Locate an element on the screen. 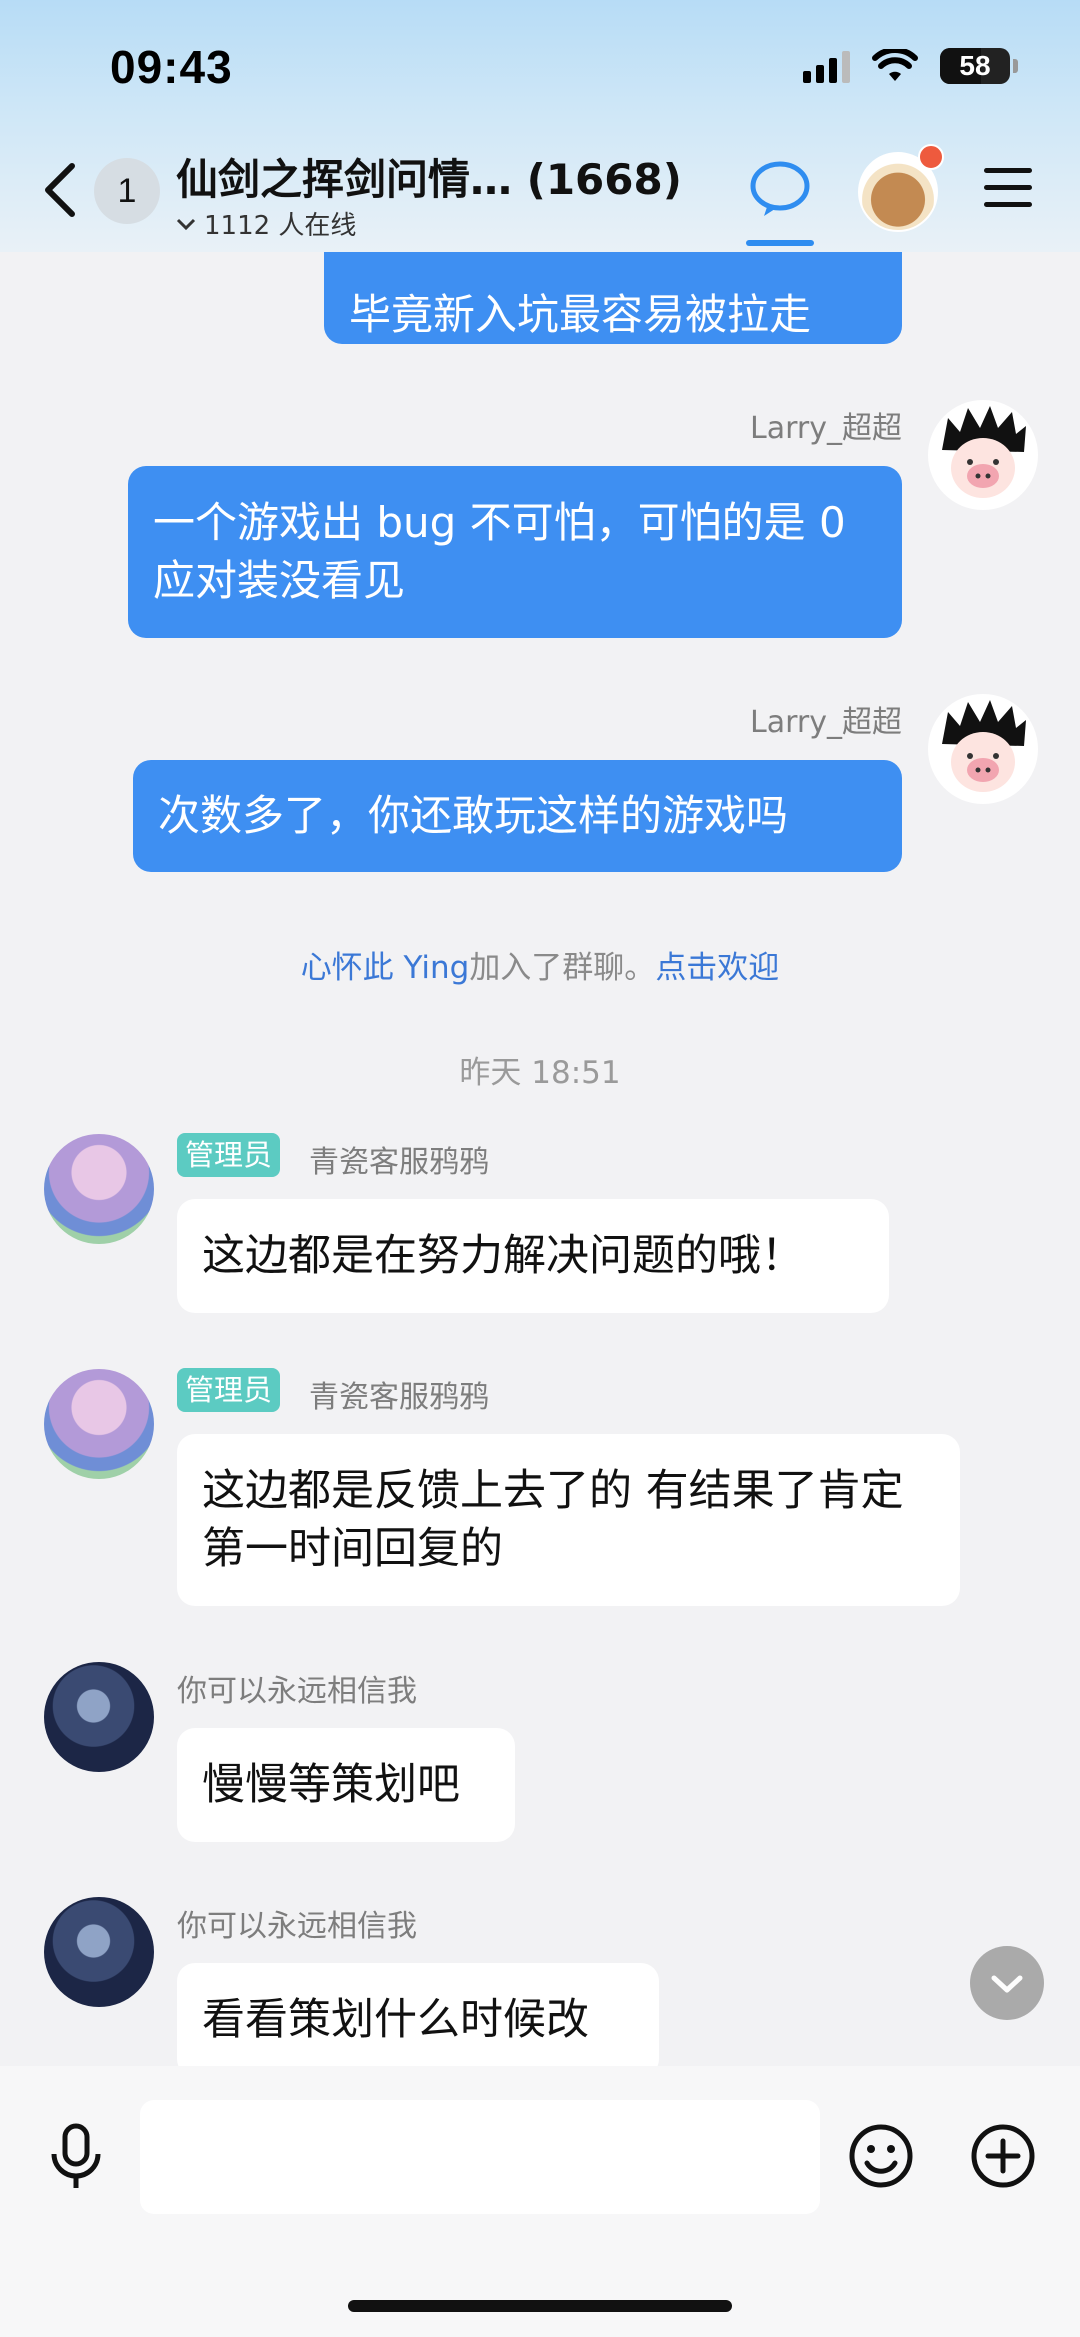  tab-chat is located at coordinates (780, 202).